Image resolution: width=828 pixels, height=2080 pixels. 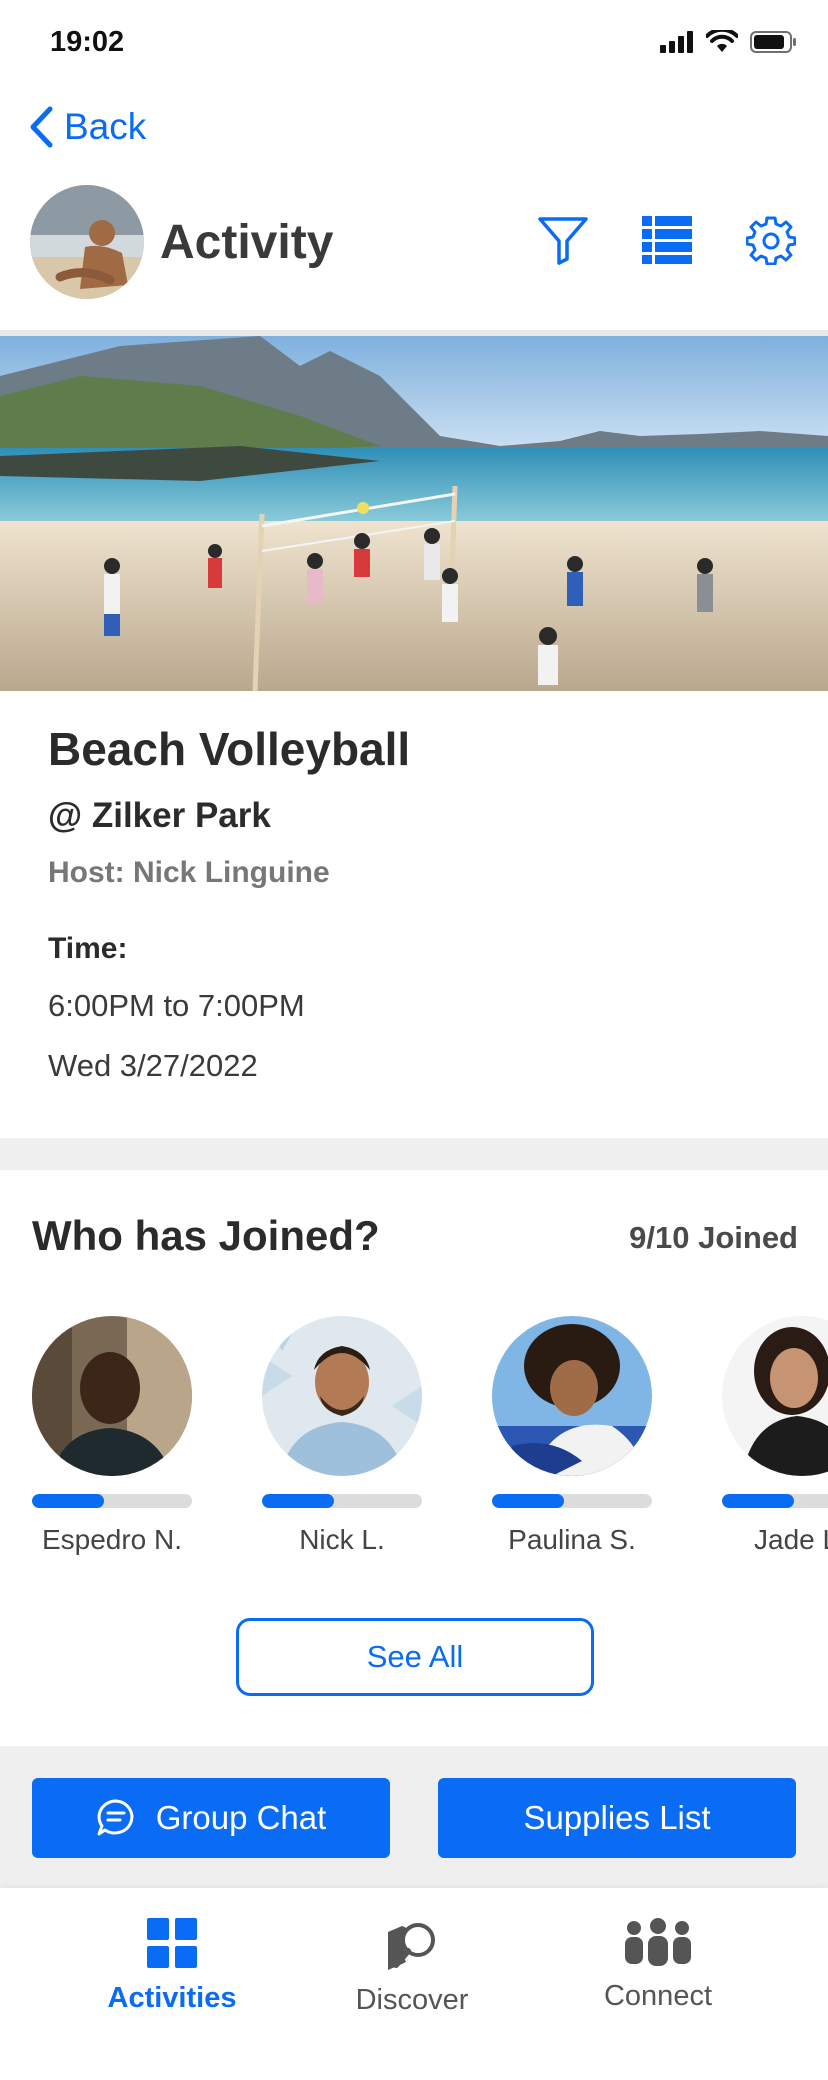 What do you see at coordinates (172, 1998) in the screenshot?
I see `tab-activities-label: Activities` at bounding box center [172, 1998].